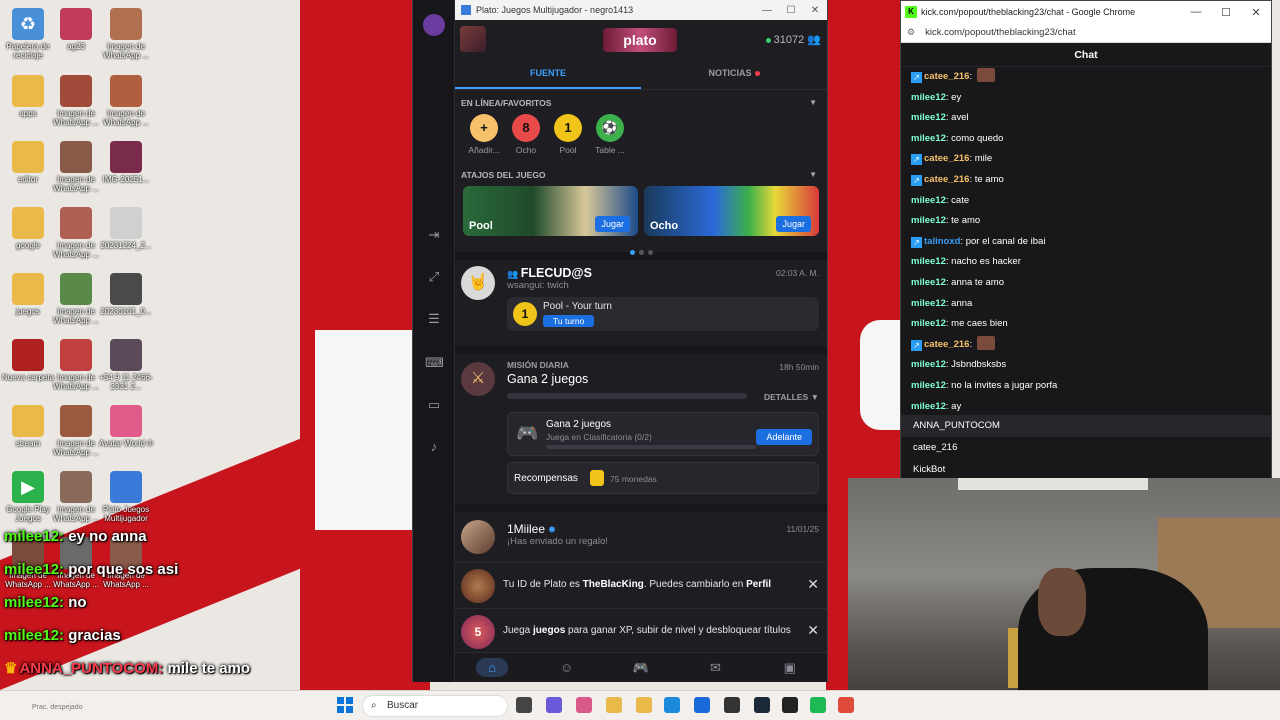 This screenshot has width=1280, height=720. Describe the element at coordinates (548, 74) in the screenshot. I see `tab-fuente: FUENTE` at that location.